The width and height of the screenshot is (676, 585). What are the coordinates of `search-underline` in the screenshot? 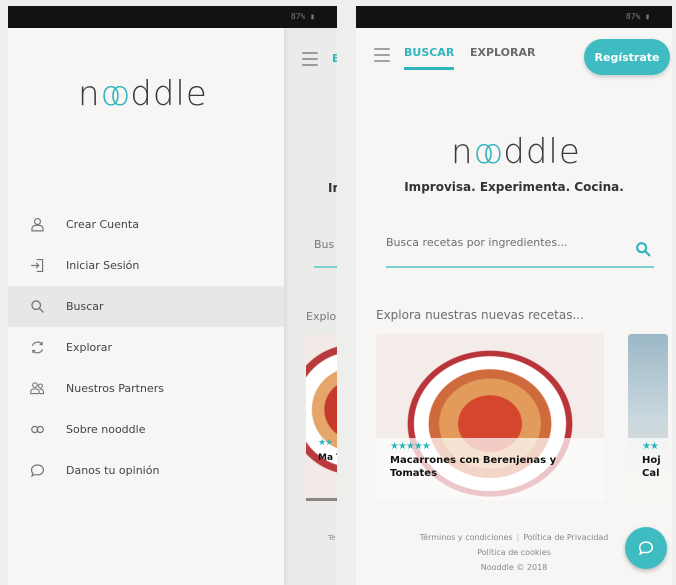 It's located at (325, 267).